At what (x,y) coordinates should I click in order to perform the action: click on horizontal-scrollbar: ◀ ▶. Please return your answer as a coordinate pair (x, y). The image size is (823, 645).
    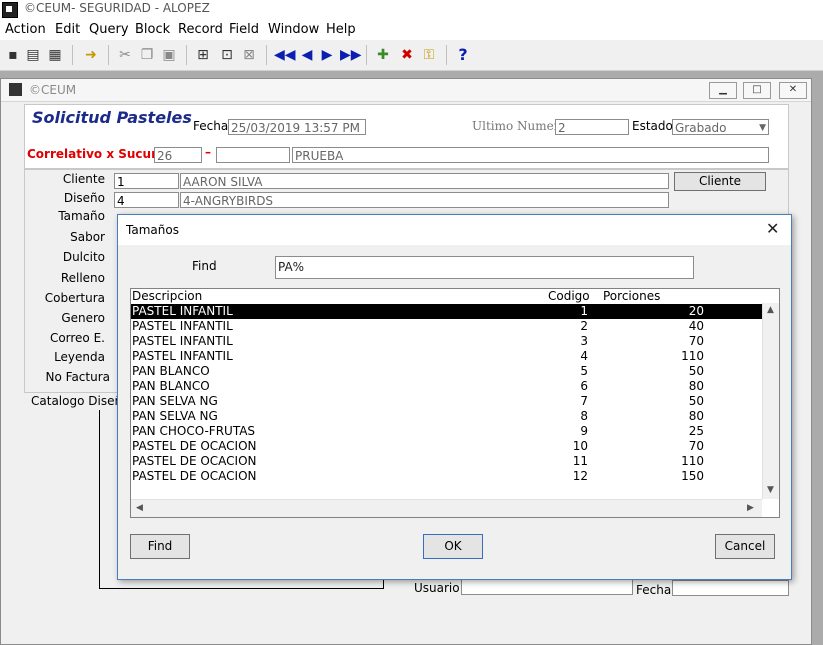
    Looking at the image, I should click on (446, 508).